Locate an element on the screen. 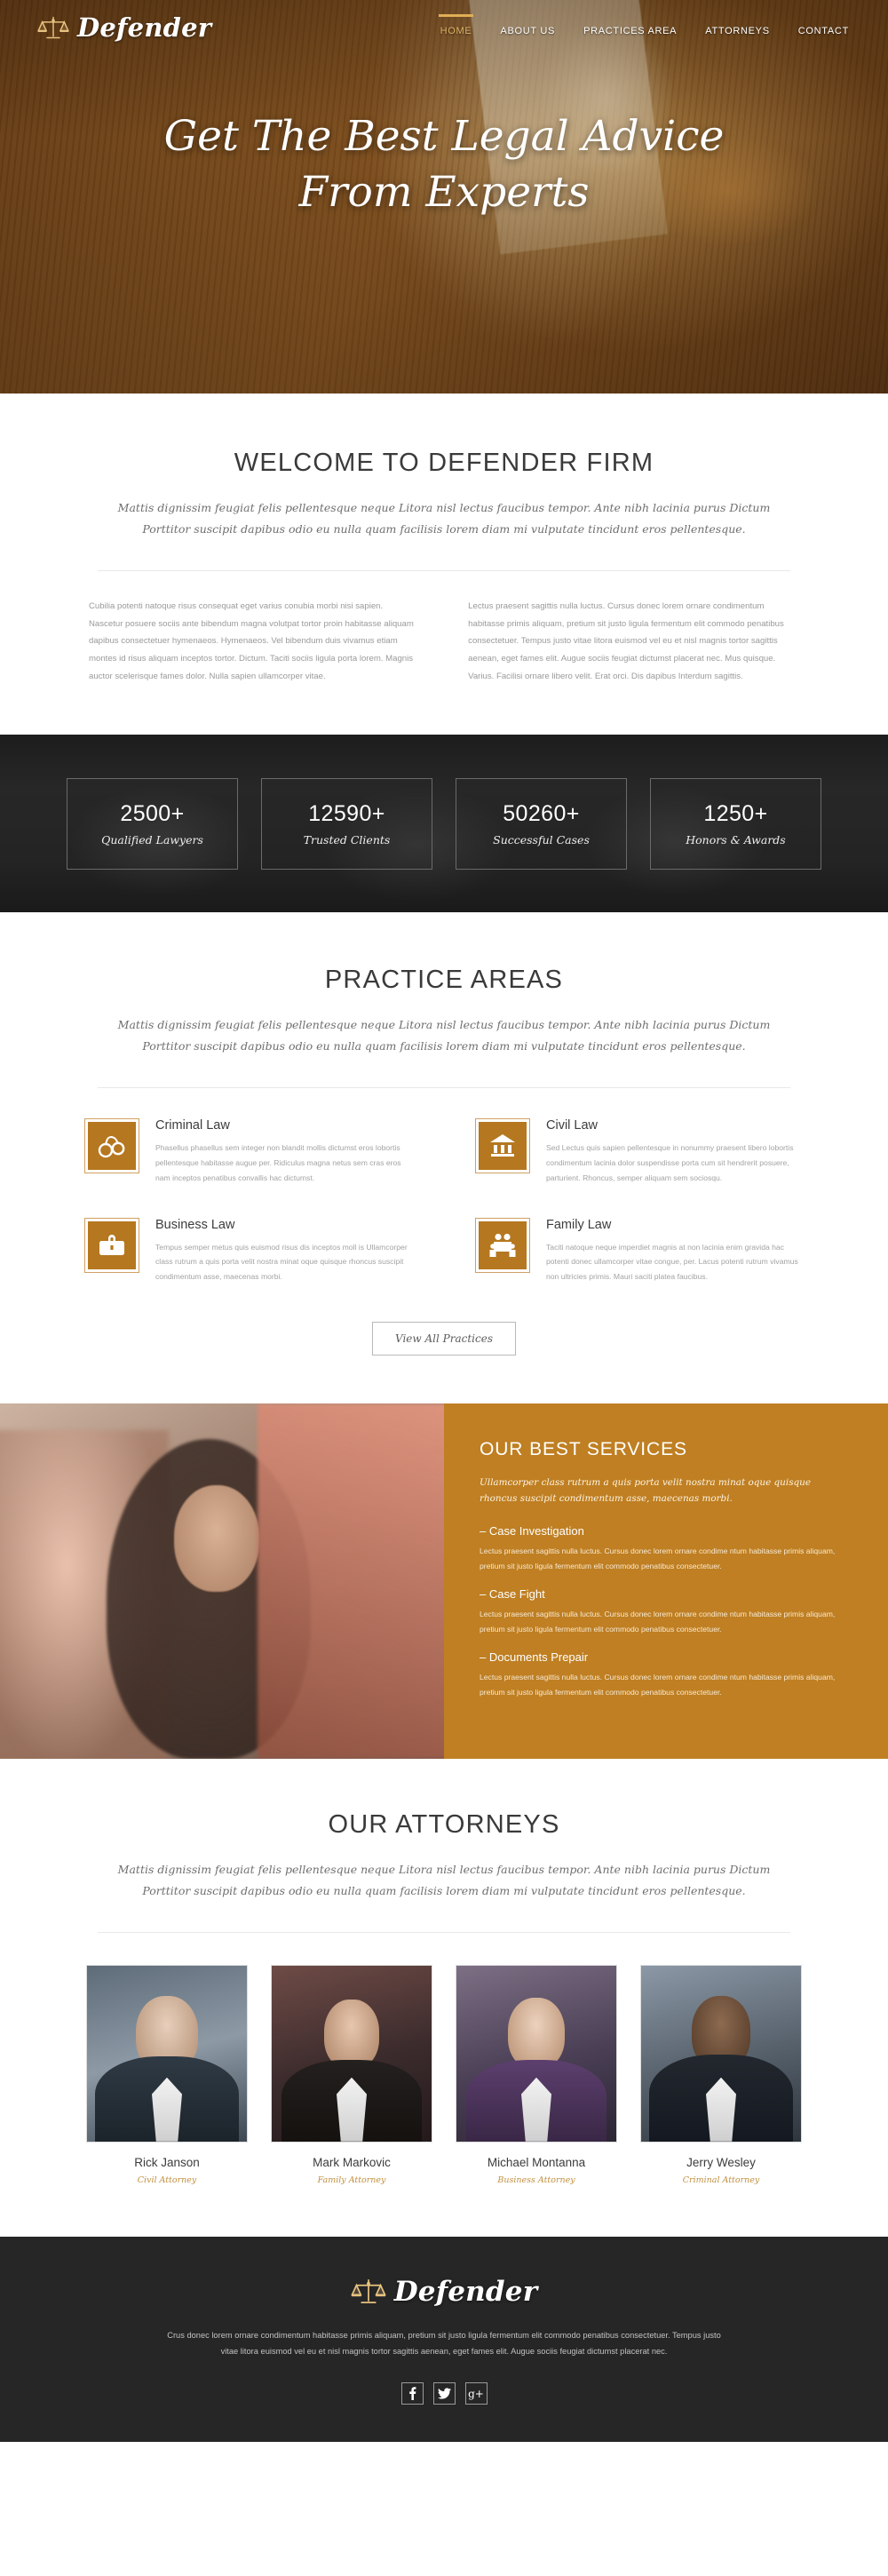 The image size is (888, 2576). attorney-role: Business Attorney is located at coordinates (536, 2179).